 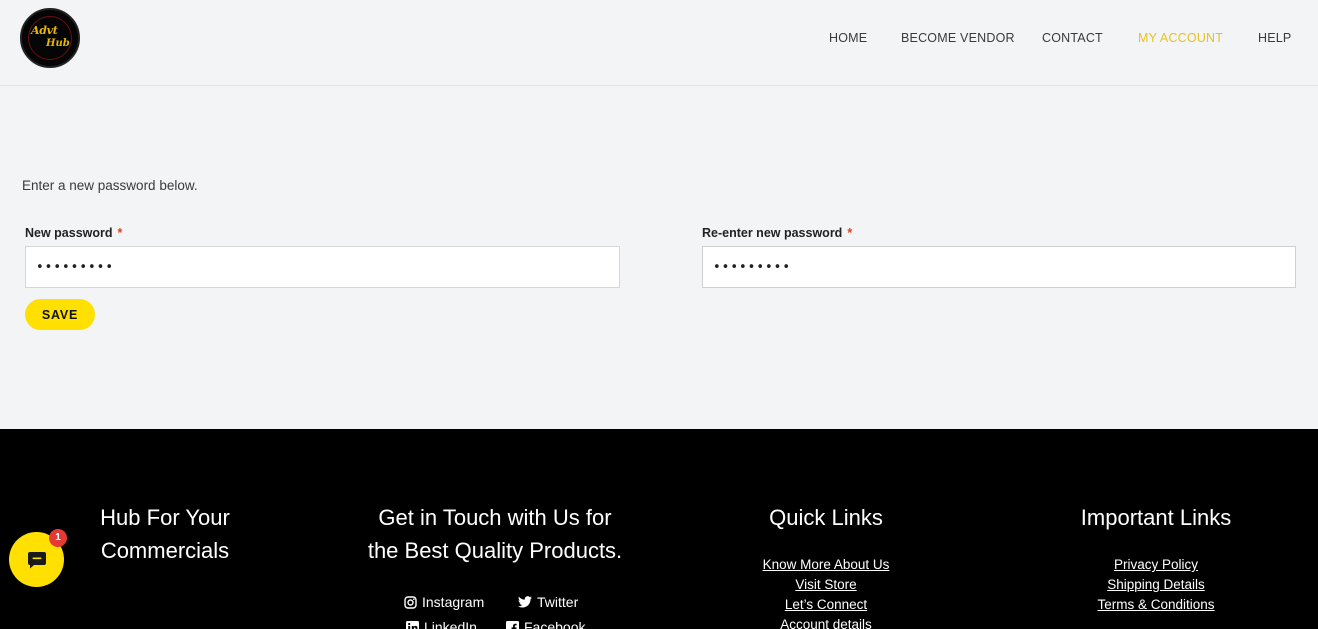 I want to click on nav-contact: CONTACT, so click(x=1072, y=38).